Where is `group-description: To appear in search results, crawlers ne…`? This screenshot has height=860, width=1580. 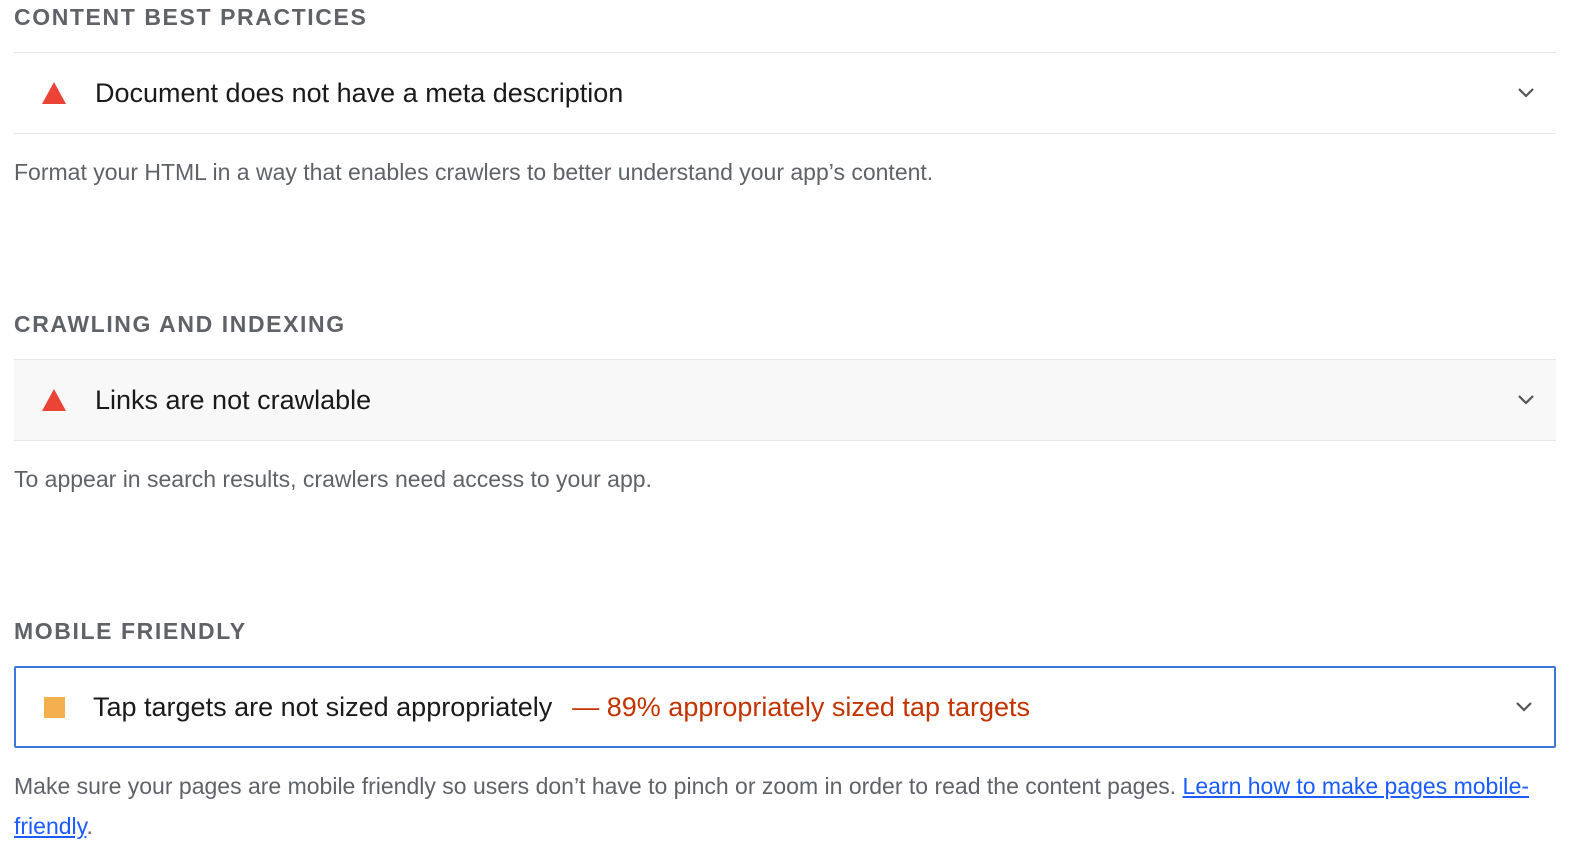 group-description: To appear in search results, crawlers ne… is located at coordinates (333, 479).